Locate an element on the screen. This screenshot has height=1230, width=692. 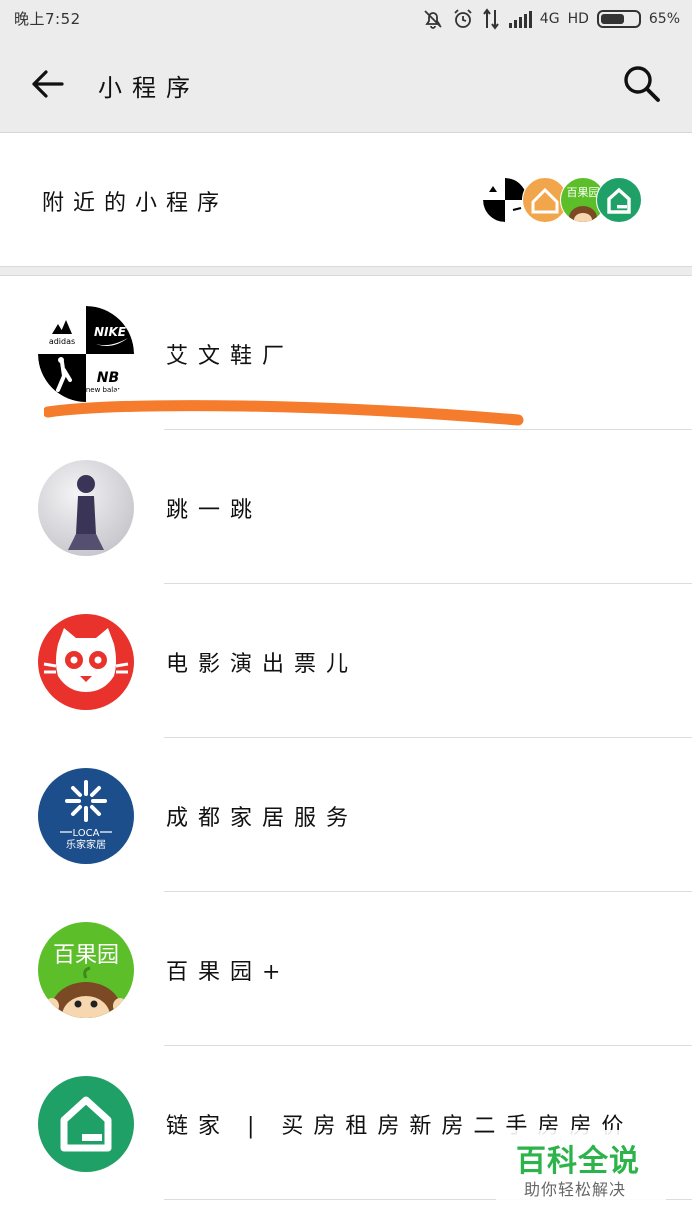
app-header: 小程序 is located at coordinates (346, 85).